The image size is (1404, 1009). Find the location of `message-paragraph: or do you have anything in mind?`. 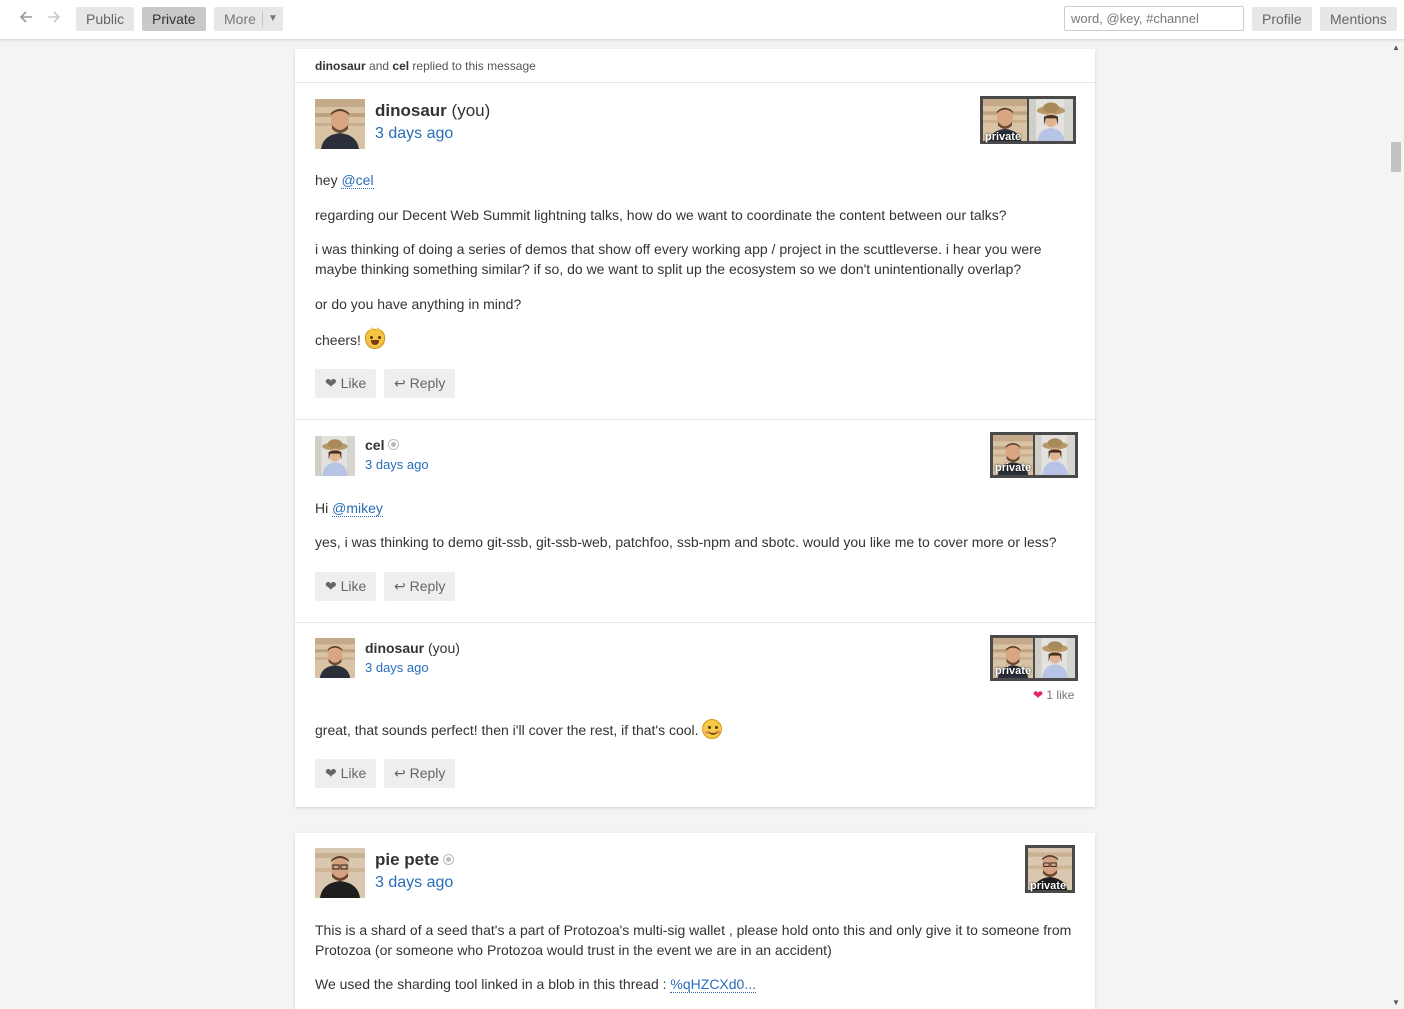

message-paragraph: or do you have anything in mind? is located at coordinates (418, 304).